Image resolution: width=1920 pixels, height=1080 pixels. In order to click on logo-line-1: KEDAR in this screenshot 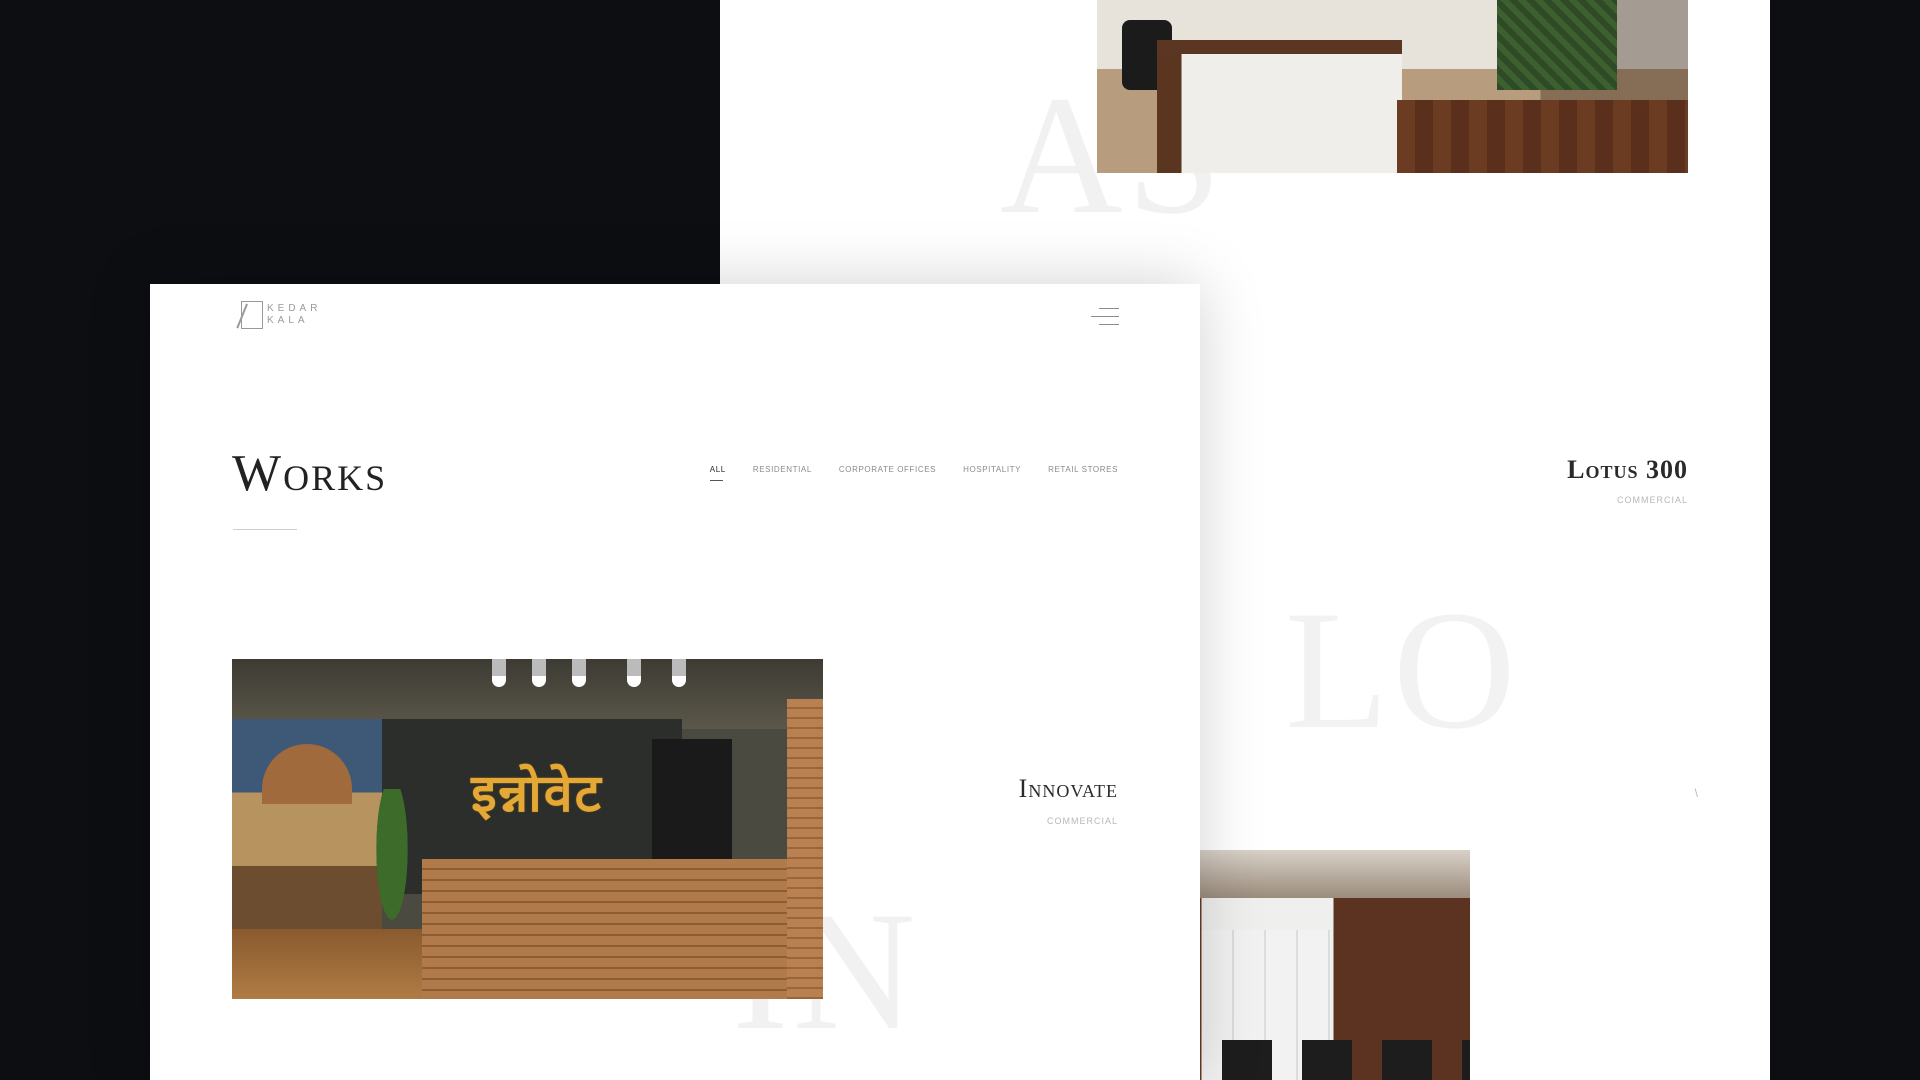, I will do `click(294, 308)`.